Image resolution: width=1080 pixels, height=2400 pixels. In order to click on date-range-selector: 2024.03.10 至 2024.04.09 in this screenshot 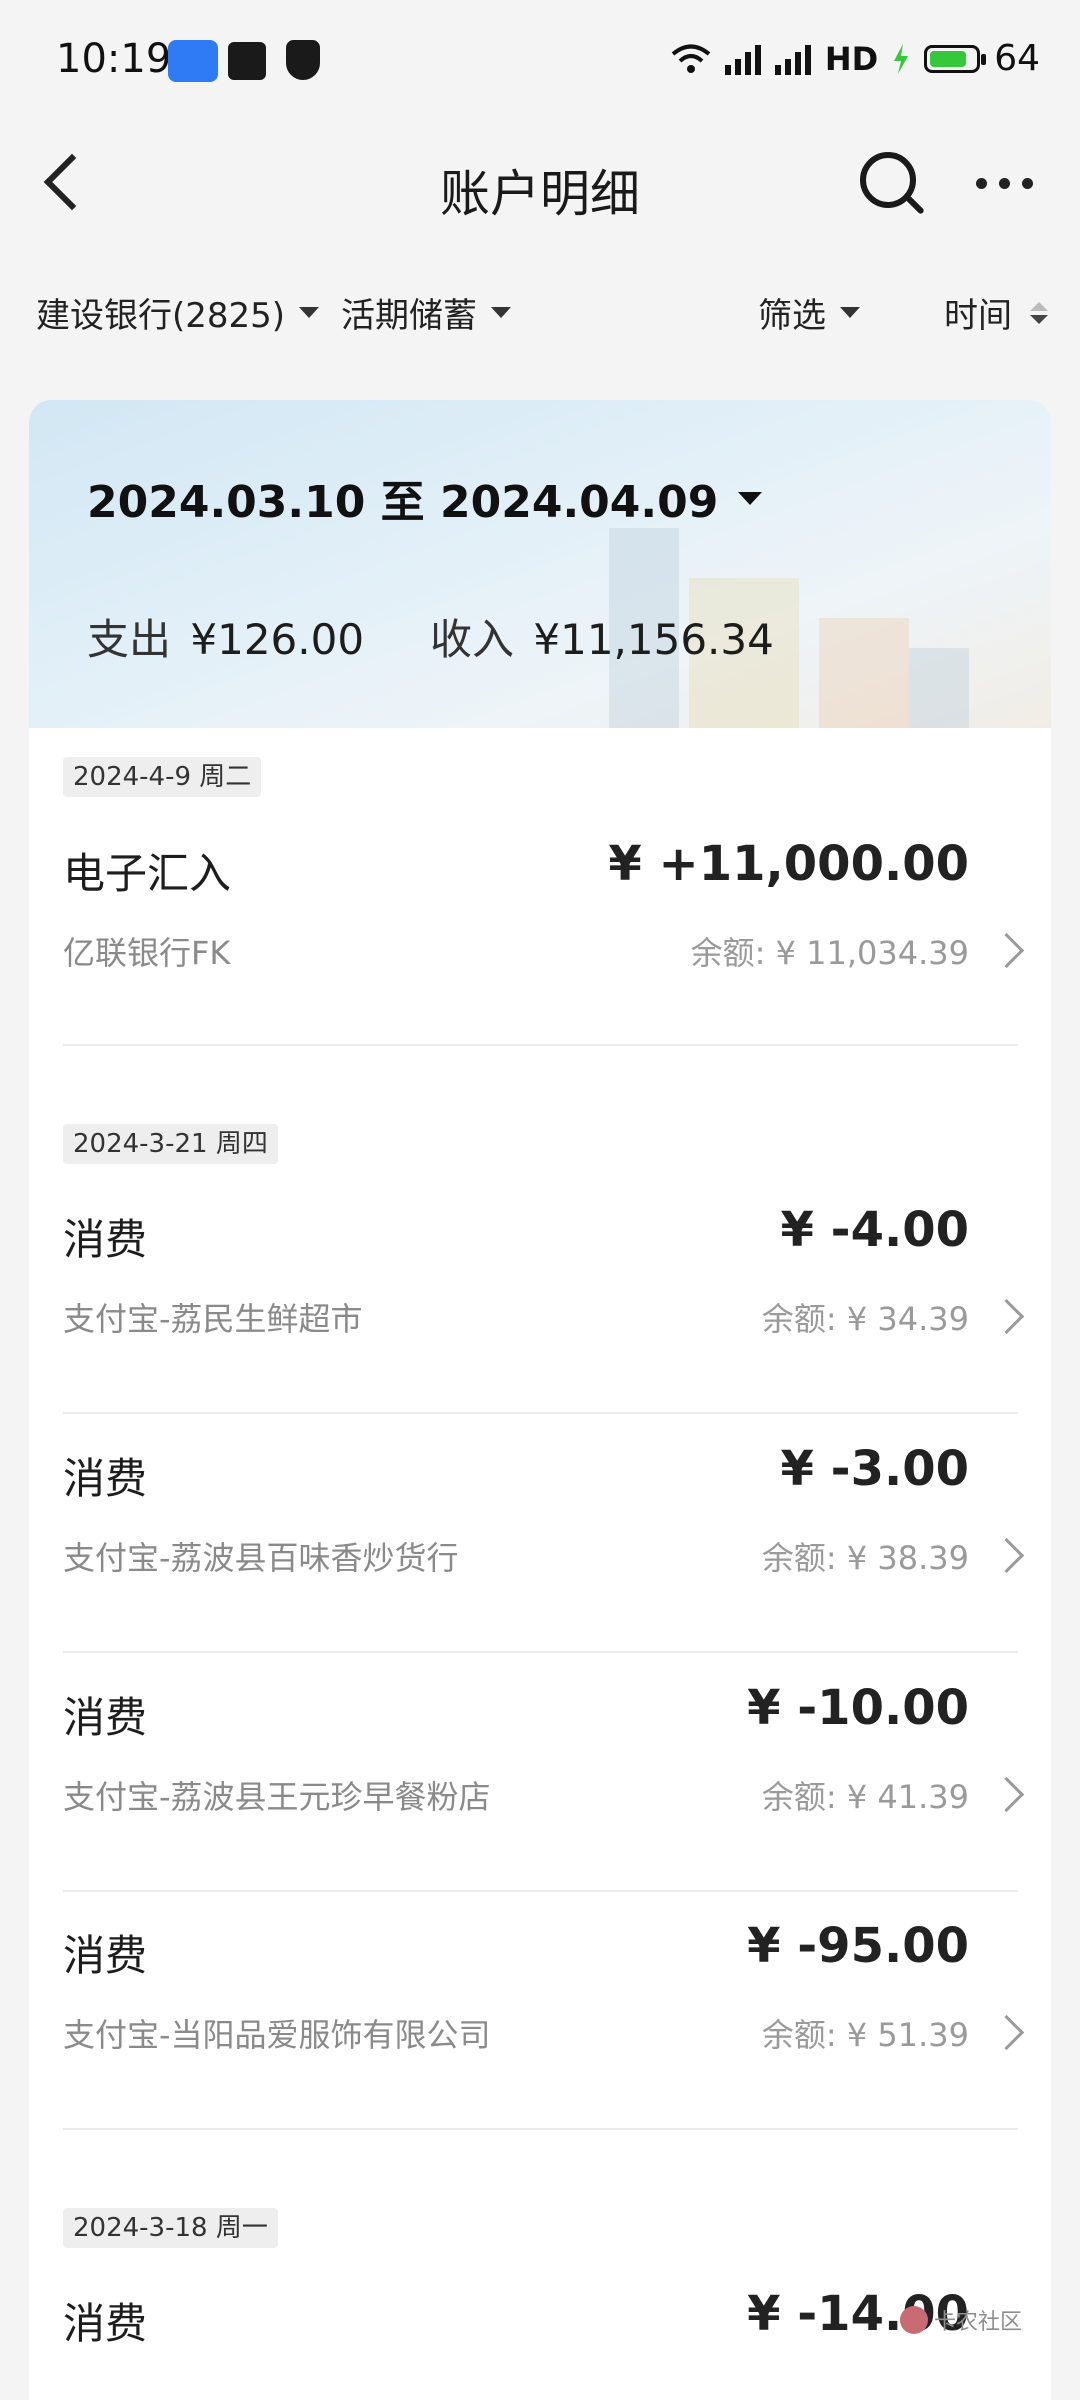, I will do `click(425, 498)`.